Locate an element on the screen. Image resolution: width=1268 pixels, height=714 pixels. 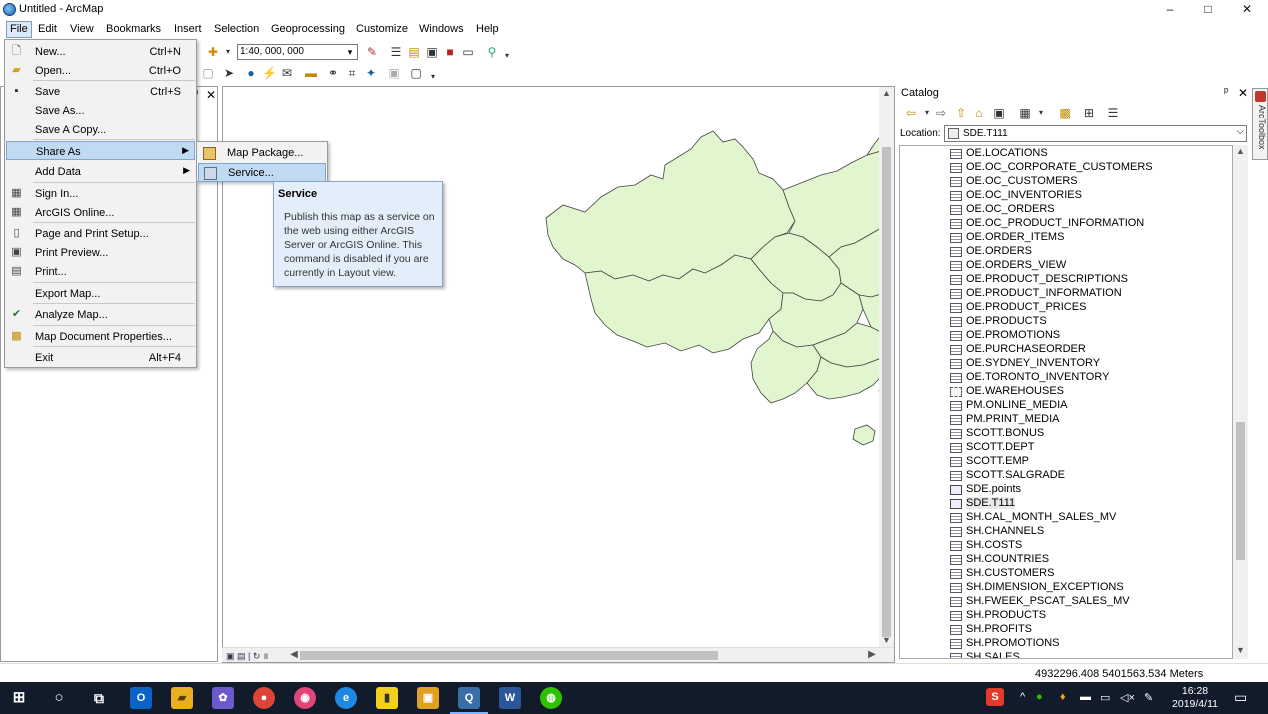
connect-folder-icon: ▣ is located at coordinates (999, 113).